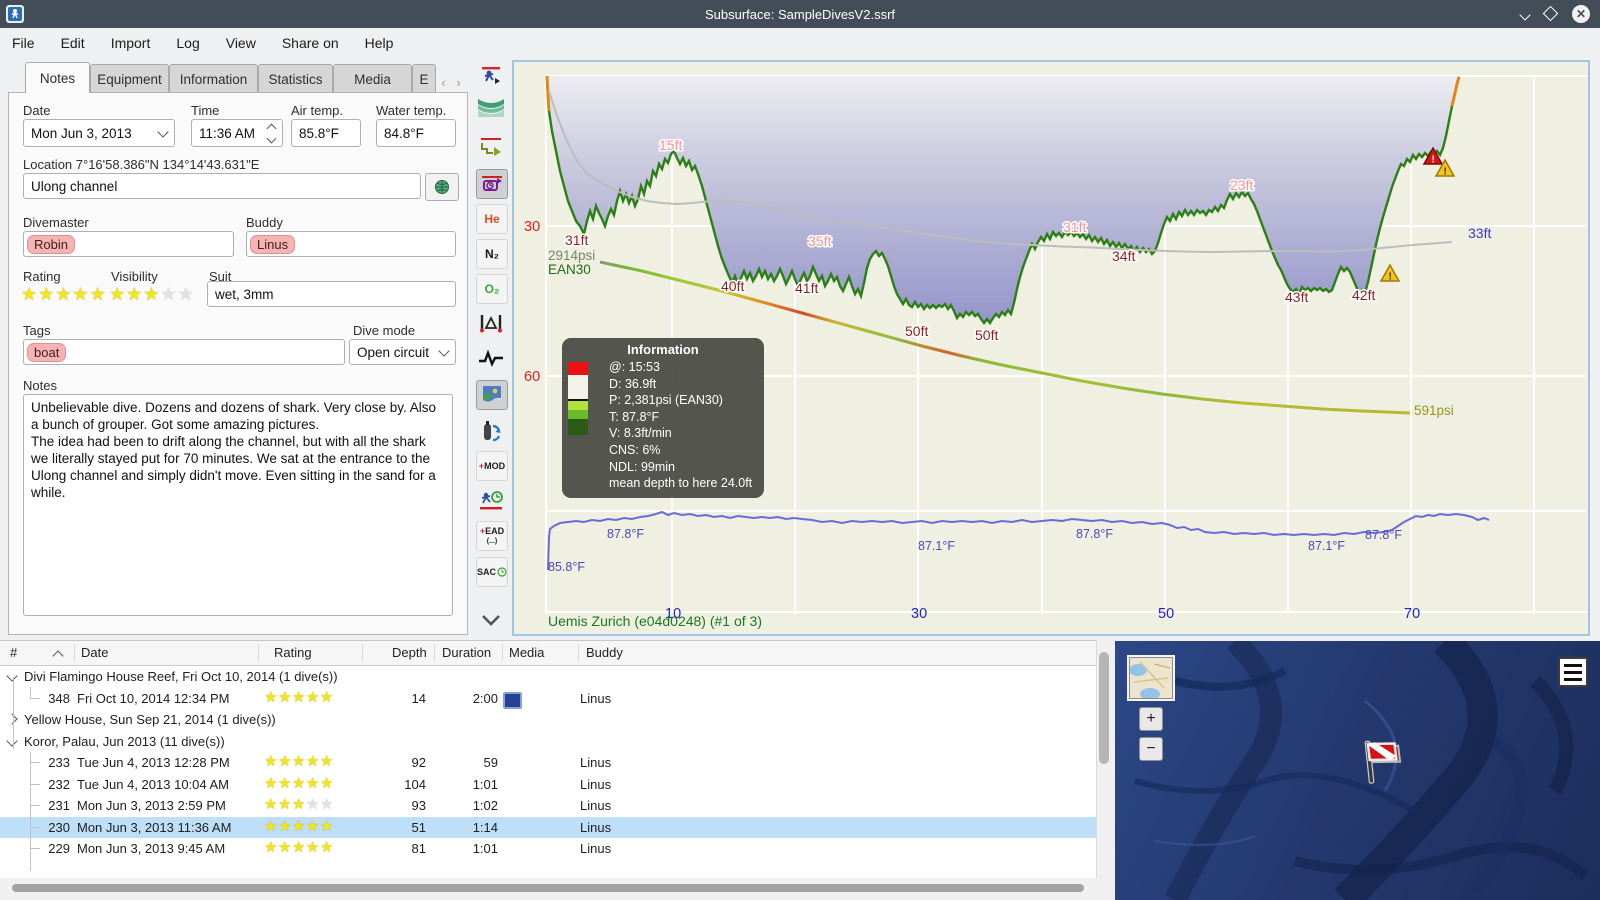  I want to click on visibility-stars: ★★★★★, so click(152, 295).